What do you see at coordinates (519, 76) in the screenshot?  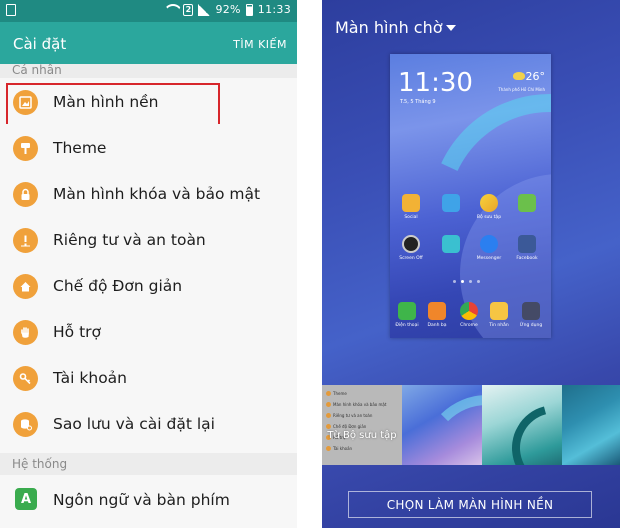 I see `weather-icon` at bounding box center [519, 76].